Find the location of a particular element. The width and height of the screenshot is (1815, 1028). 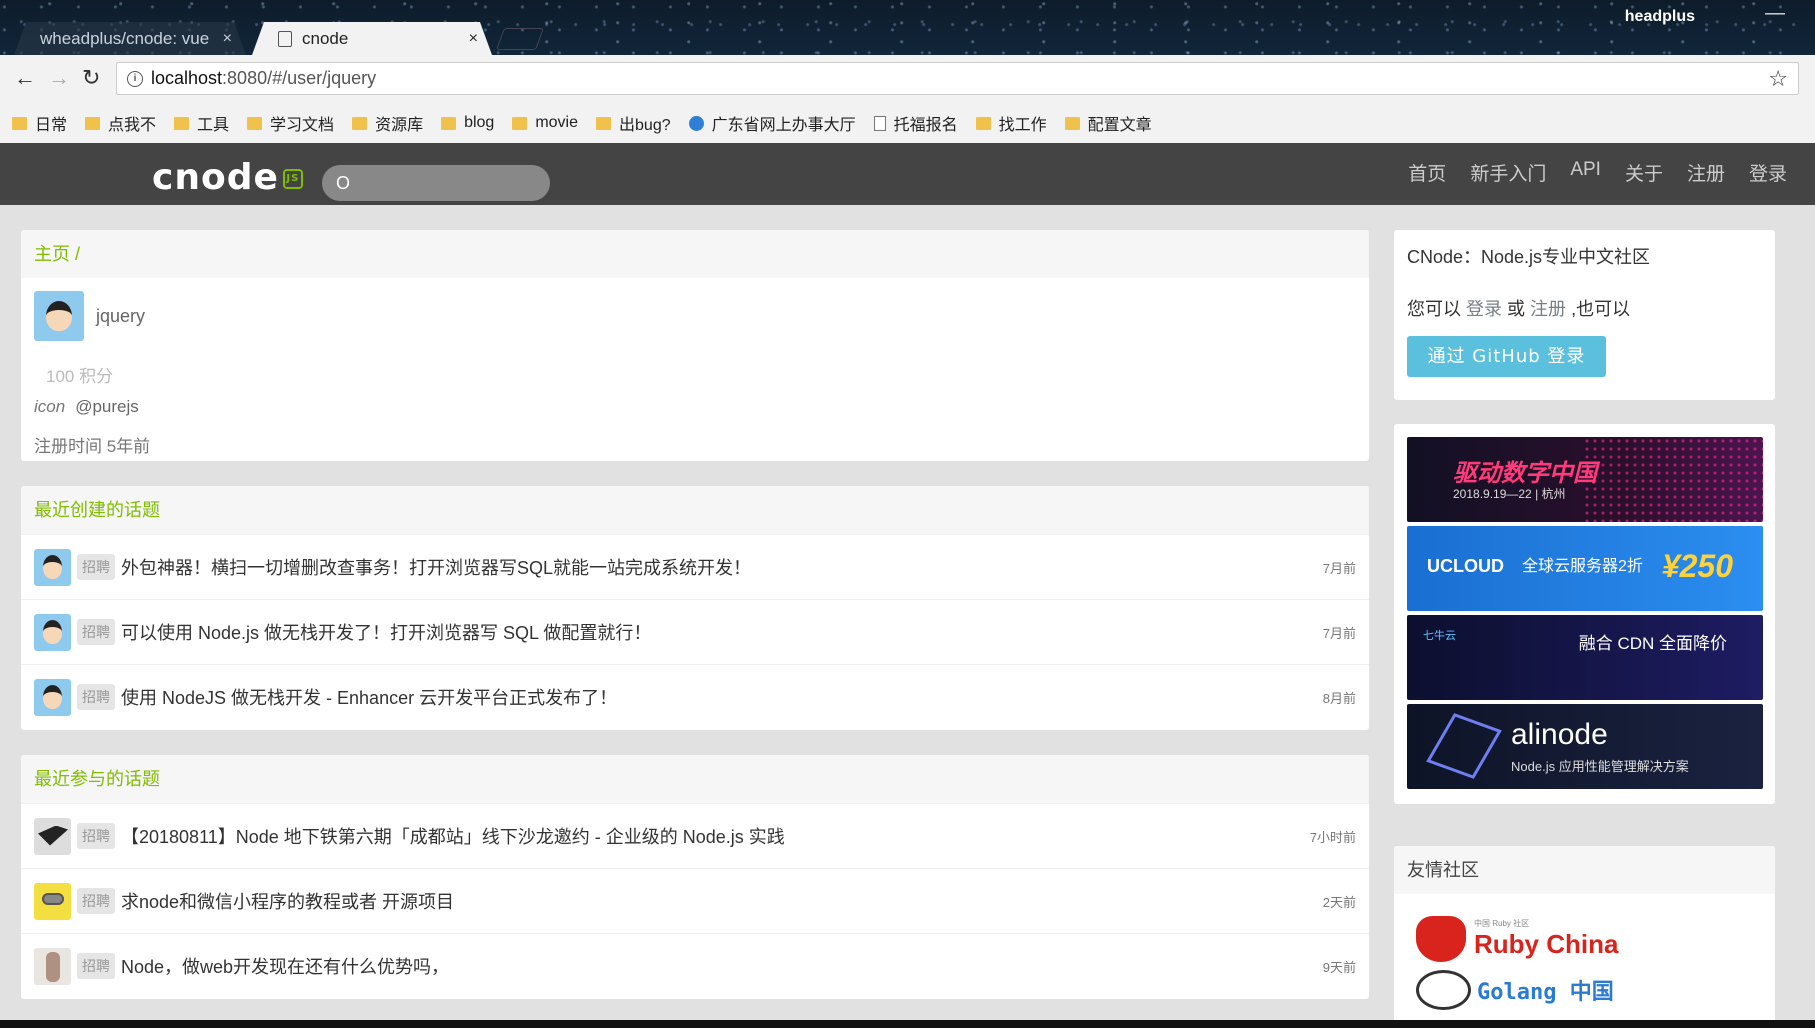

bookmark-item: 学习文档 is located at coordinates (290, 123).